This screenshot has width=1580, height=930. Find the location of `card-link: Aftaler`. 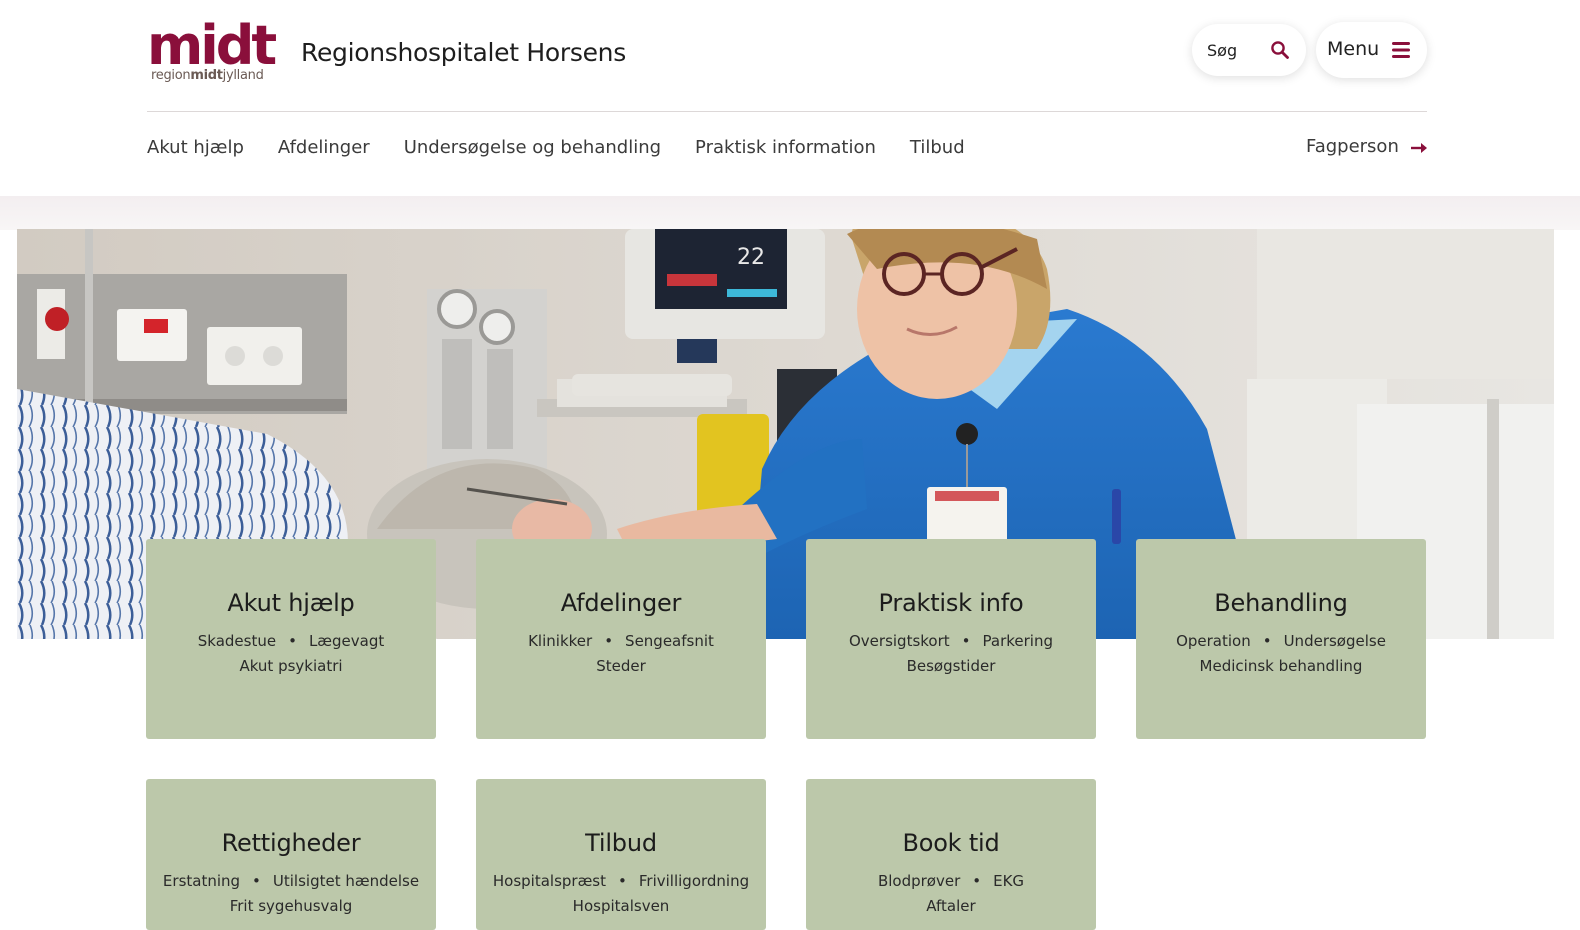

card-link: Aftaler is located at coordinates (950, 906).